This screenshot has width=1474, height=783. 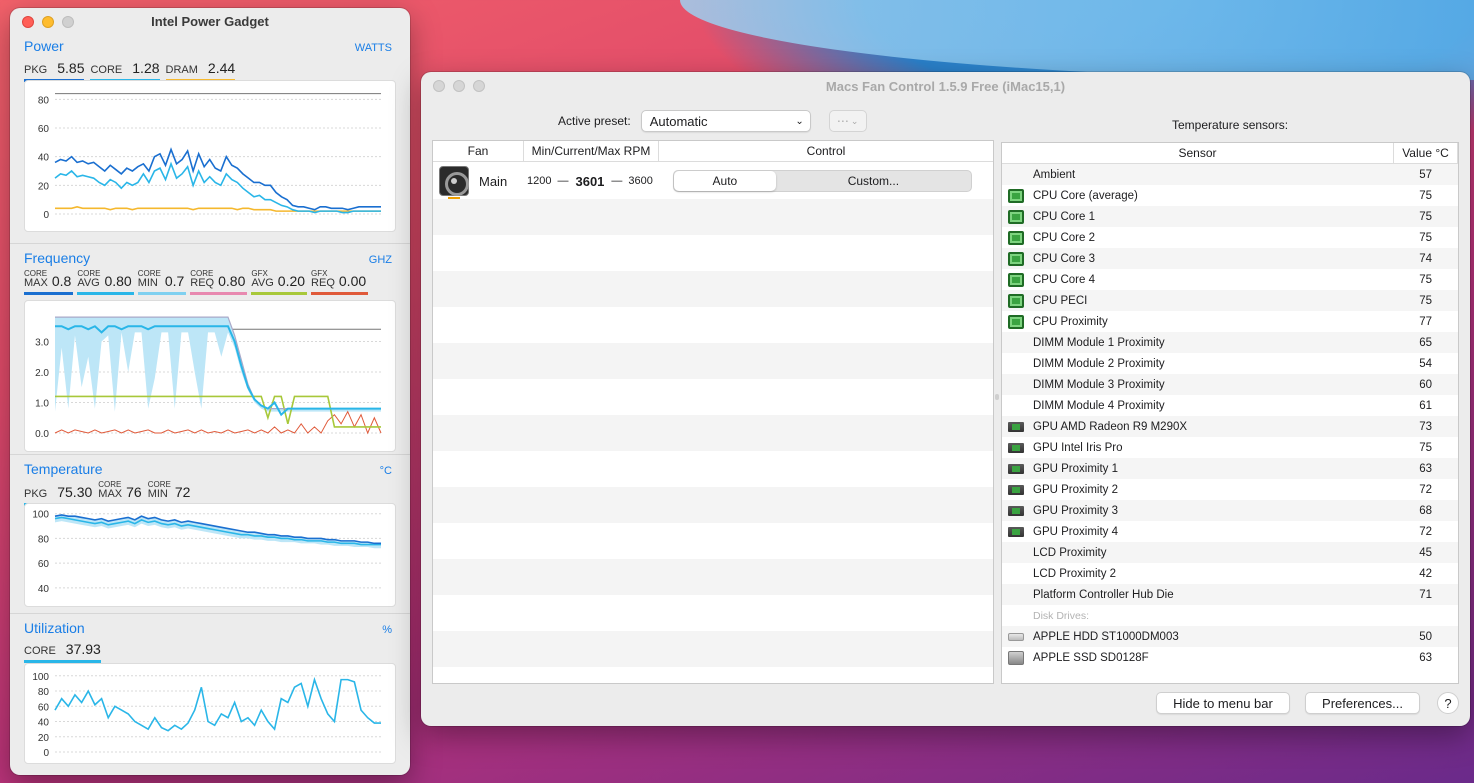 I want to click on preset-label: Active preset:, so click(x=594, y=121).